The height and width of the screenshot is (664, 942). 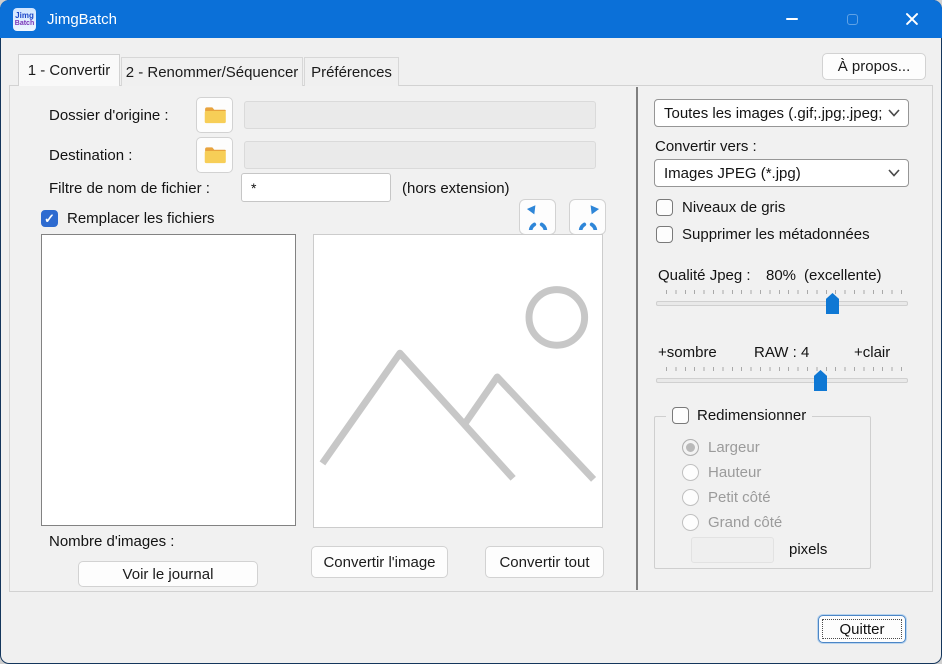 I want to click on input-format-select: Toutes les images (.gif;.jpg;.jpeg;.jp, so click(x=781, y=113).